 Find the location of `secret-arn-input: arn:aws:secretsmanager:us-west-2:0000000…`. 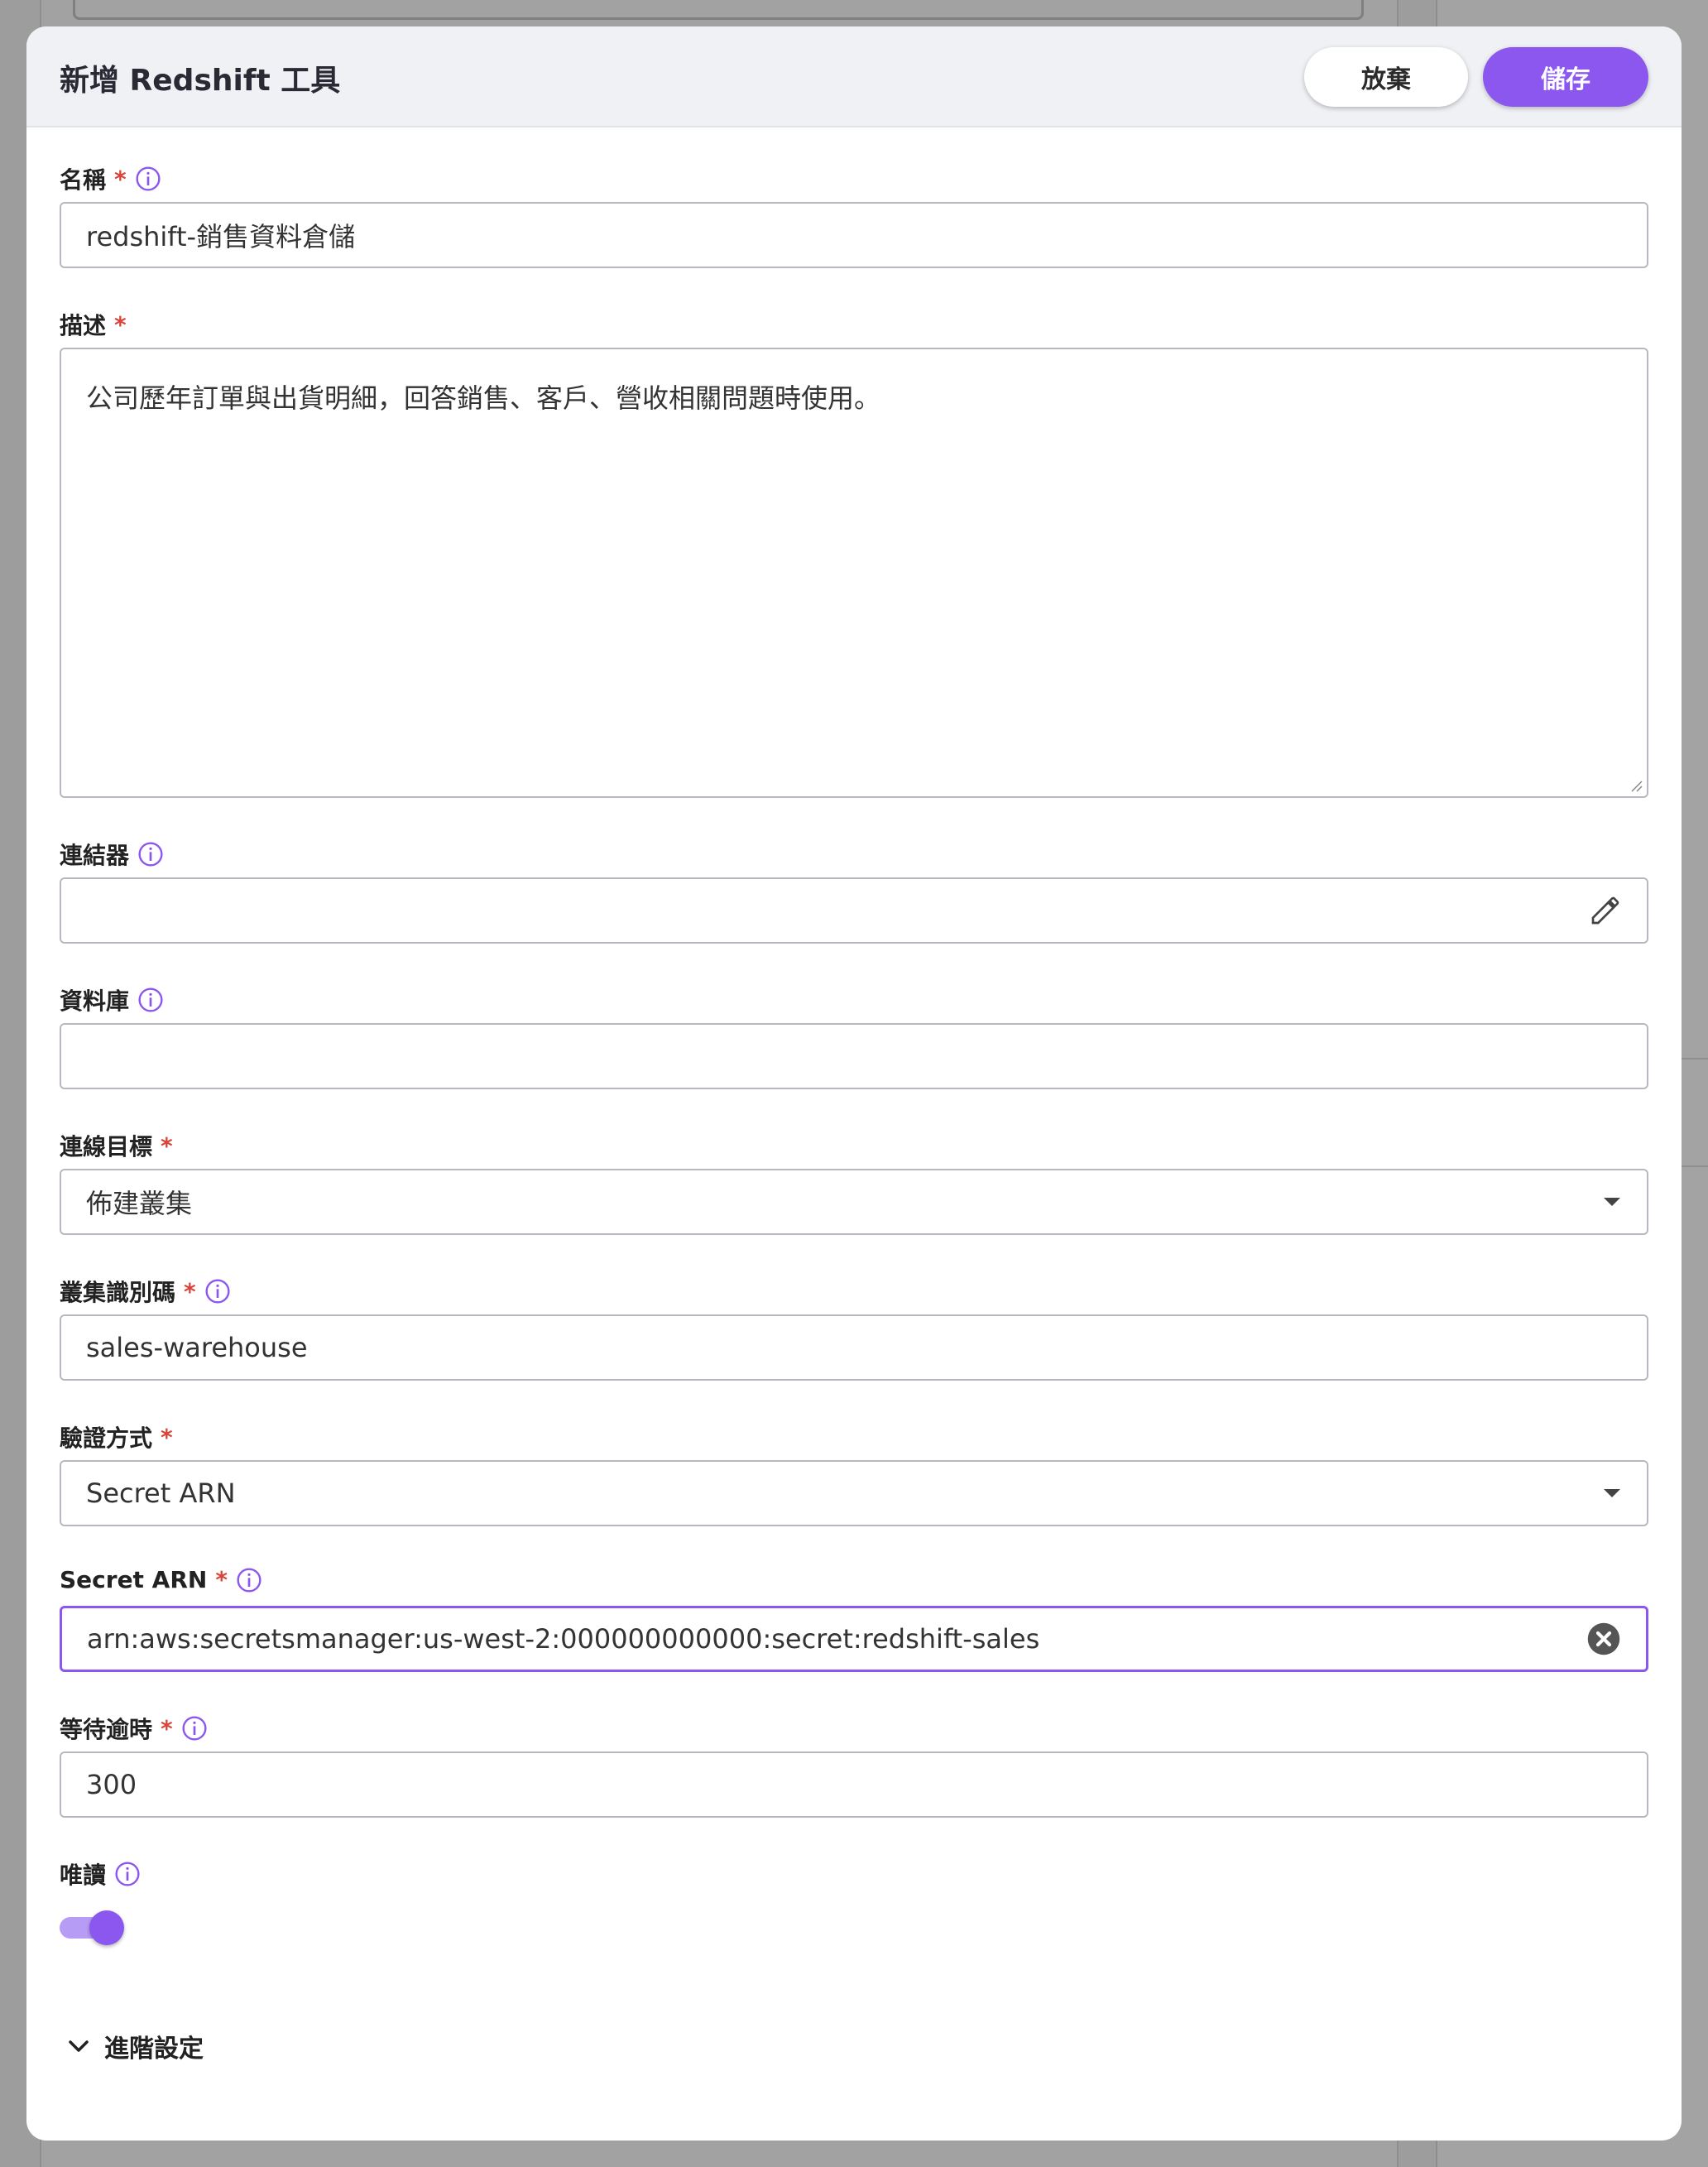

secret-arn-input: arn:aws:secretsmanager:us-west-2:0000000… is located at coordinates (854, 1639).